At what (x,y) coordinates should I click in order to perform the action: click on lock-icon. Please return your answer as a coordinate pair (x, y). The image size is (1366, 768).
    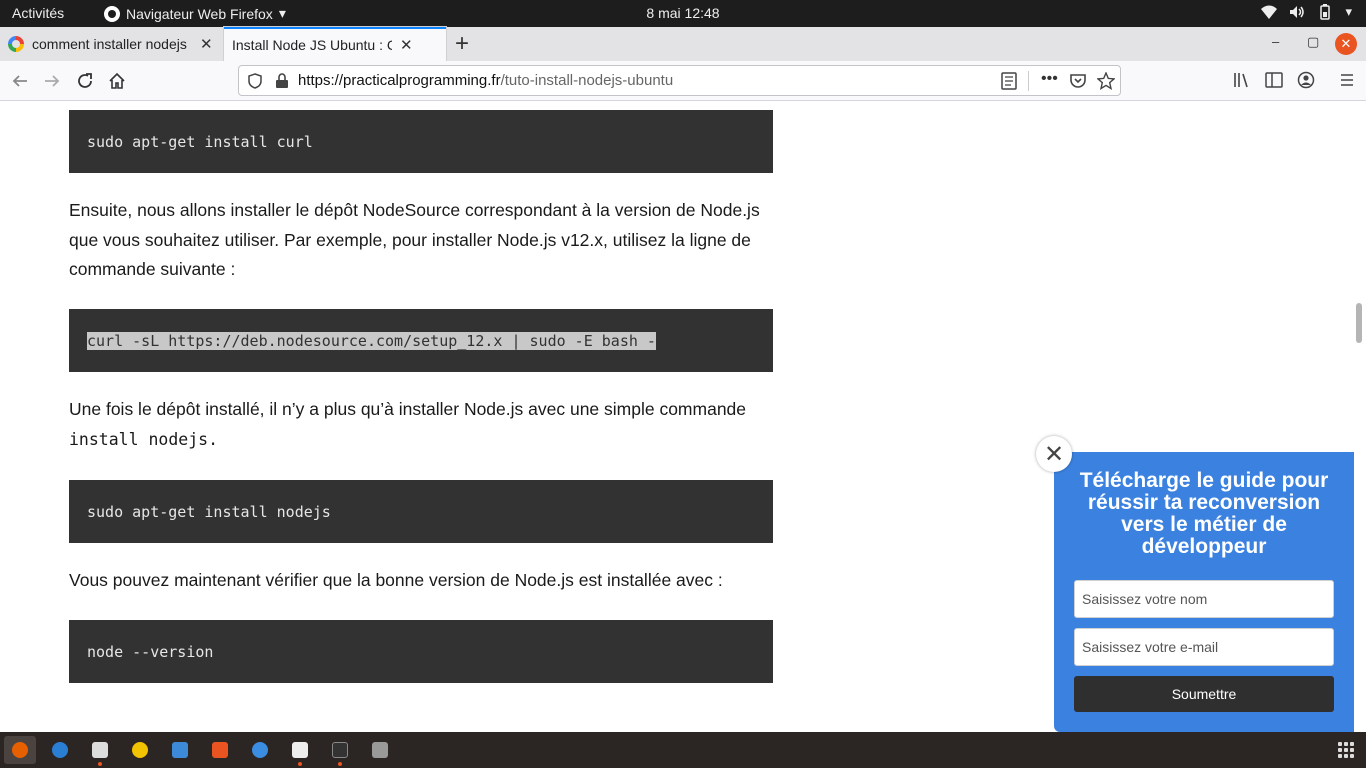
    Looking at the image, I should click on (282, 81).